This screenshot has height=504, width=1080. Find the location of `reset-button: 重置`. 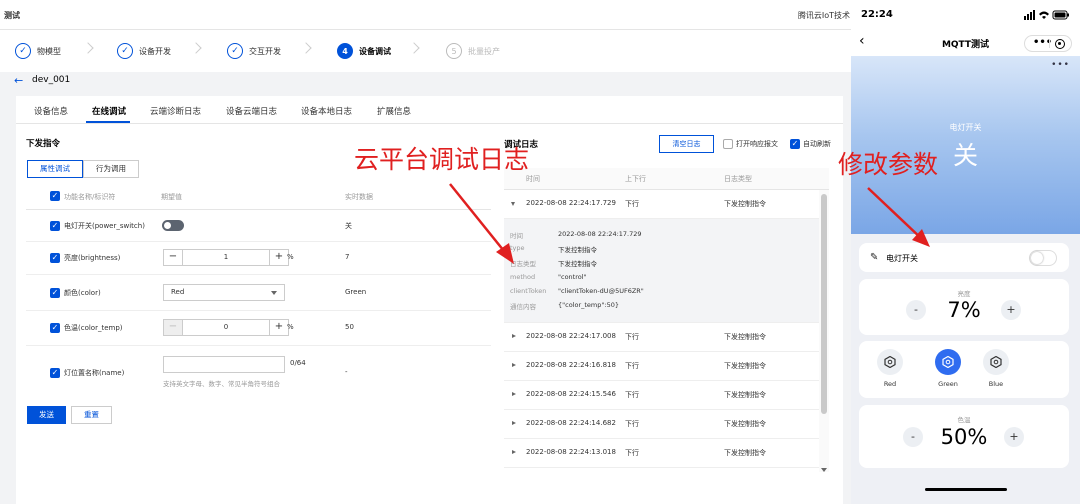

reset-button: 重置 is located at coordinates (91, 415).